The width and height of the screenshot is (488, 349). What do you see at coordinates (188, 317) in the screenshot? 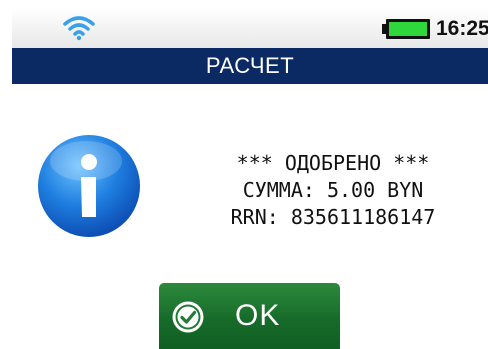
I see `check-circle-icon` at bounding box center [188, 317].